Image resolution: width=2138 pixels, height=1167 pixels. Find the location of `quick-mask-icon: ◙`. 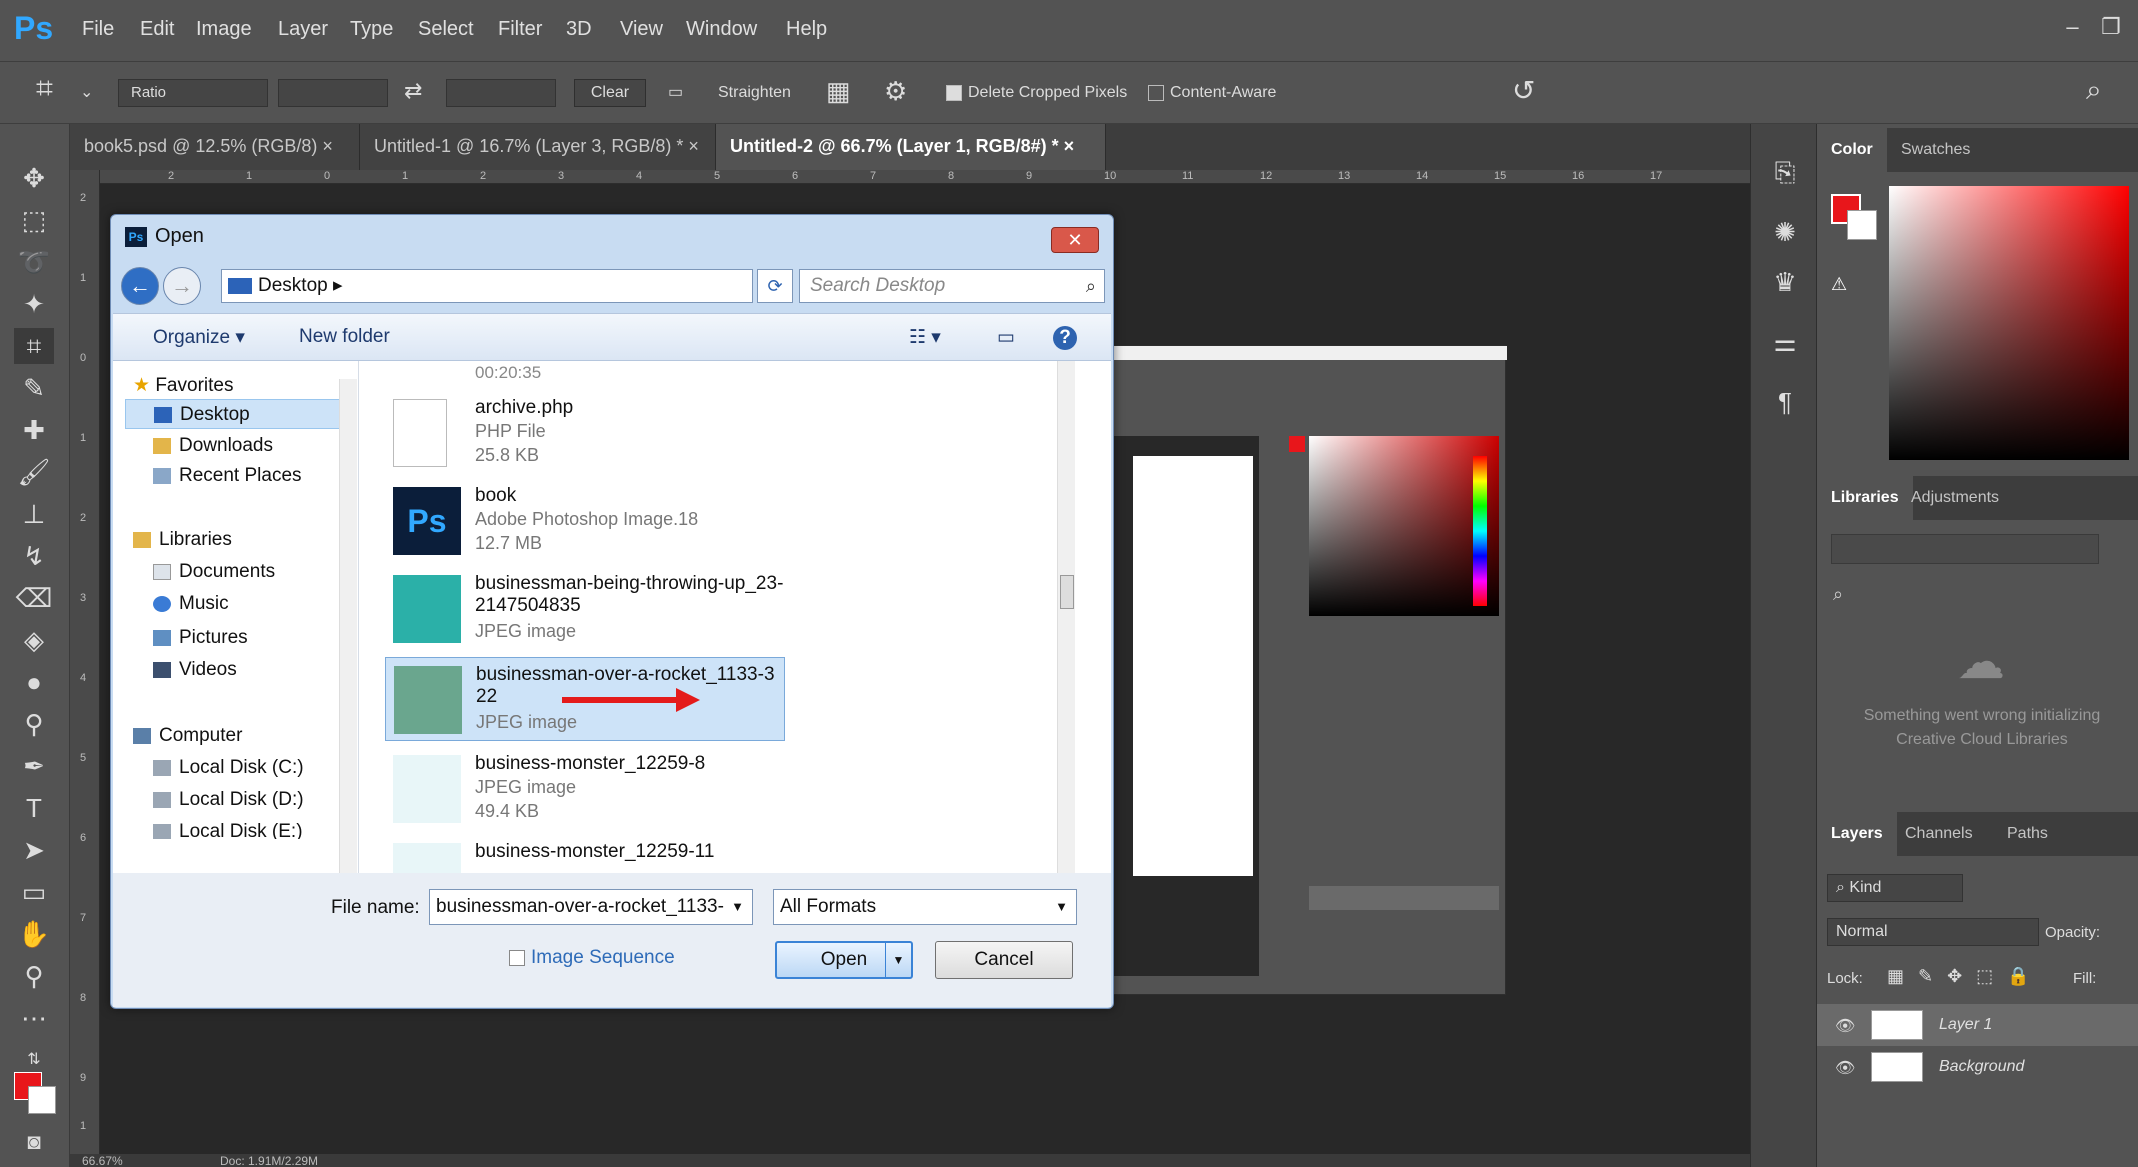

quick-mask-icon: ◙ is located at coordinates (34, 1142).